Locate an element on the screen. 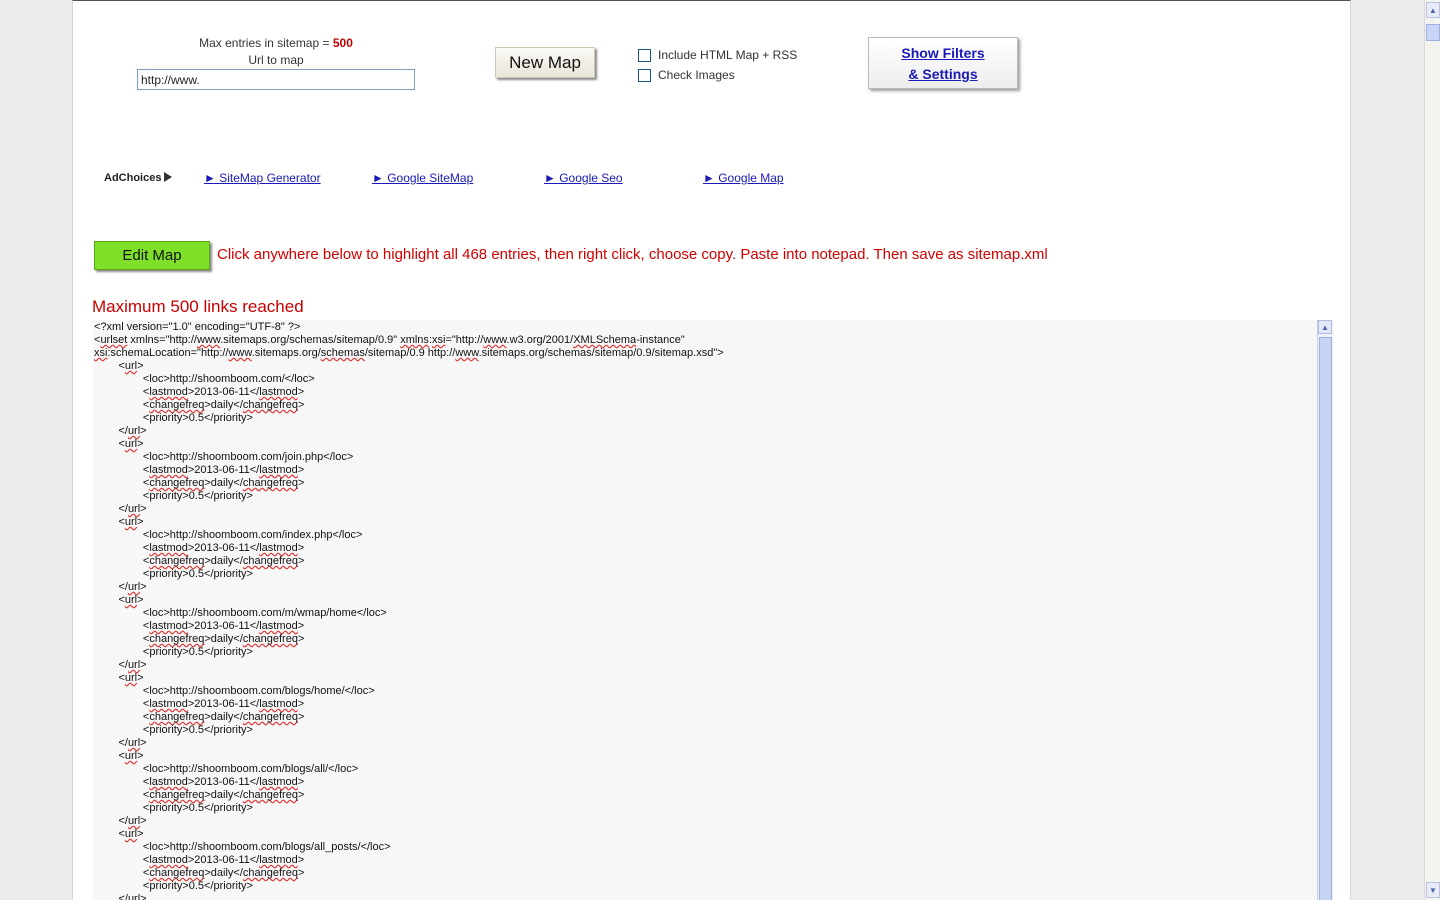 This screenshot has height=900, width=1440. max-entries-label: Max entries in sitemap = is located at coordinates (264, 43).